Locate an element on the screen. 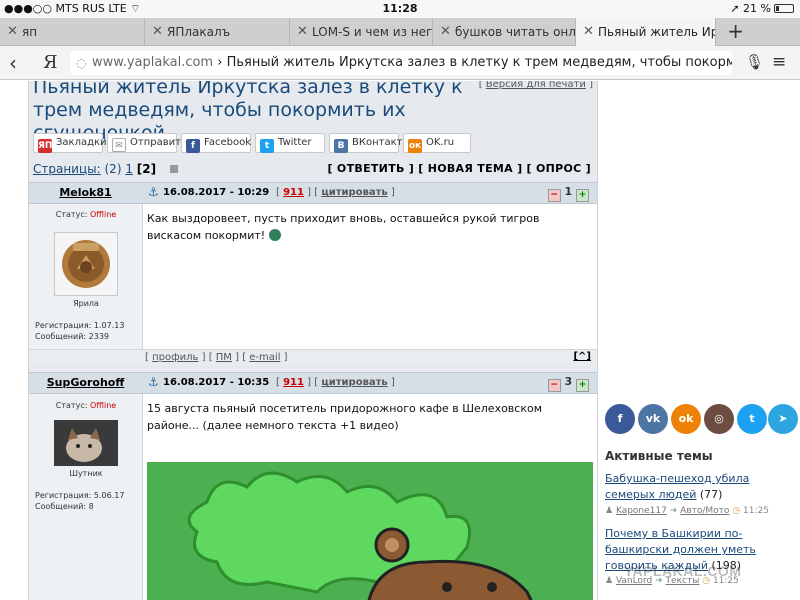 The height and width of the screenshot is (600, 800). rating-value: 1 is located at coordinates (568, 191).